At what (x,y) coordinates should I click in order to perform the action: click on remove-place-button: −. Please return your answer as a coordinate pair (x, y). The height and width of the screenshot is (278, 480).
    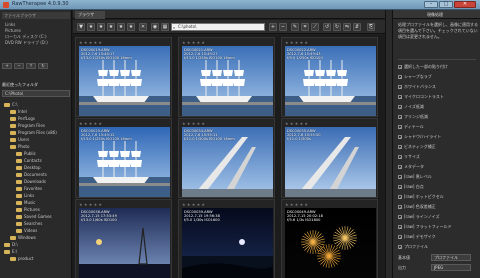
    Looking at the image, I should click on (19, 66).